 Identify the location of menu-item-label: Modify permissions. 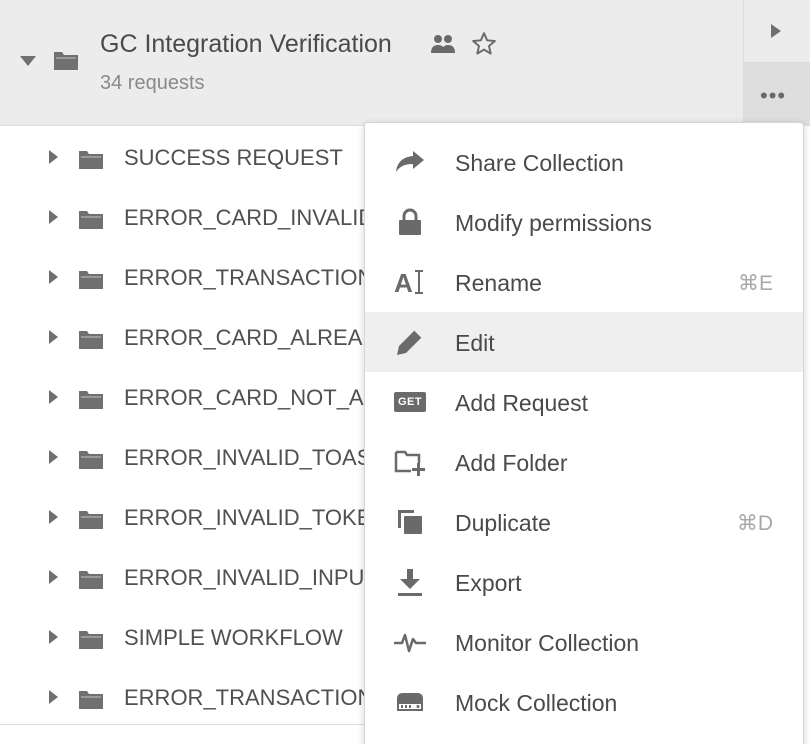
(553, 223).